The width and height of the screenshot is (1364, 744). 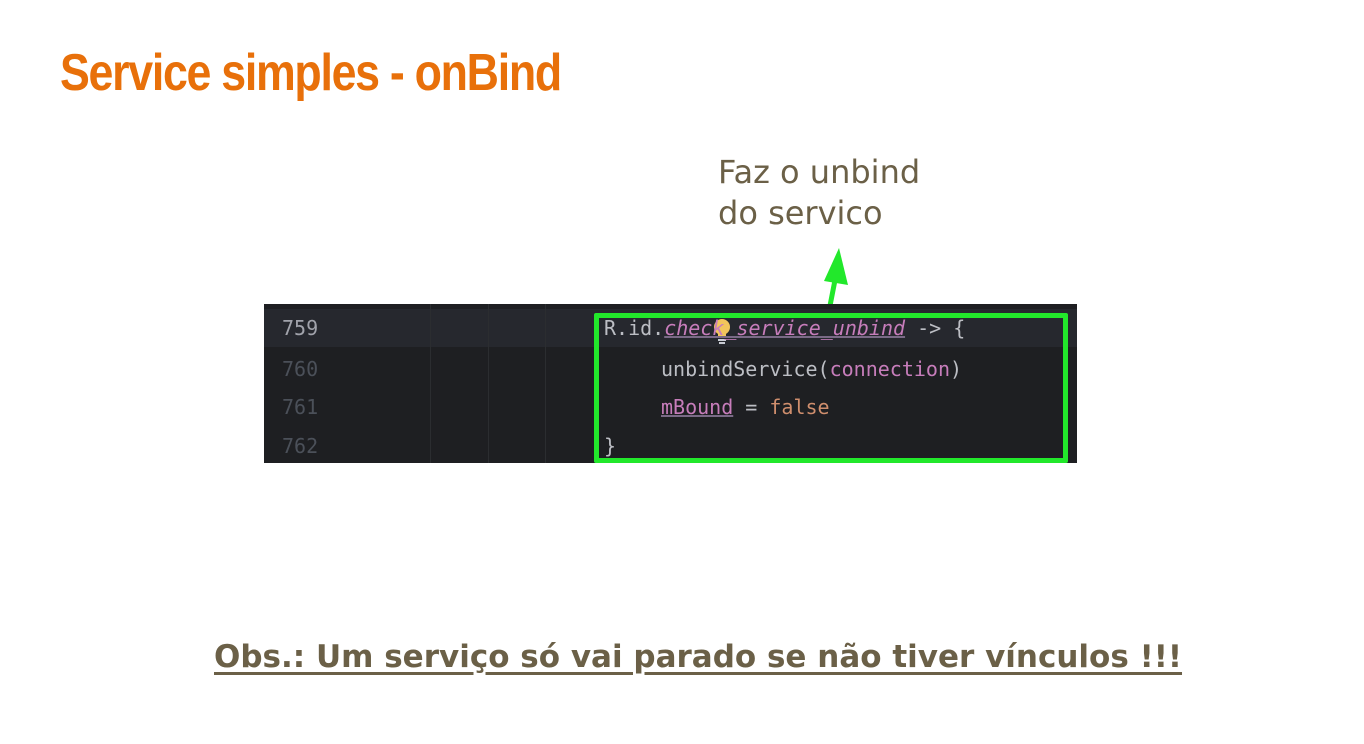 What do you see at coordinates (300, 328) in the screenshot?
I see `line-number: 759` at bounding box center [300, 328].